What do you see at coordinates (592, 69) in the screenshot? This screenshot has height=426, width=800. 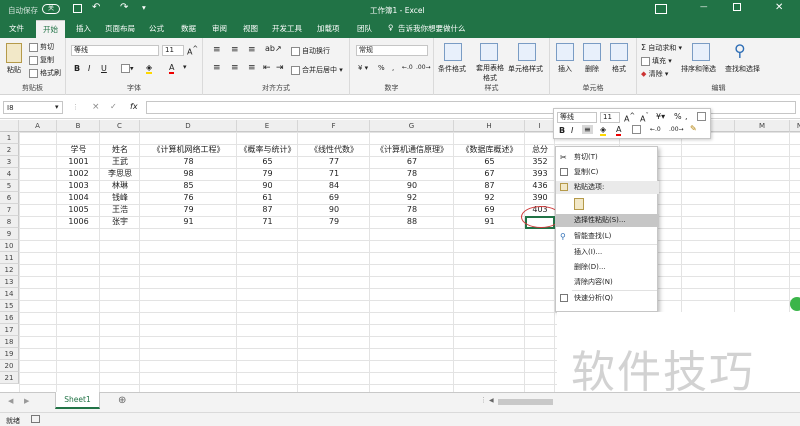 I see `delete-cells-button: 删除` at bounding box center [592, 69].